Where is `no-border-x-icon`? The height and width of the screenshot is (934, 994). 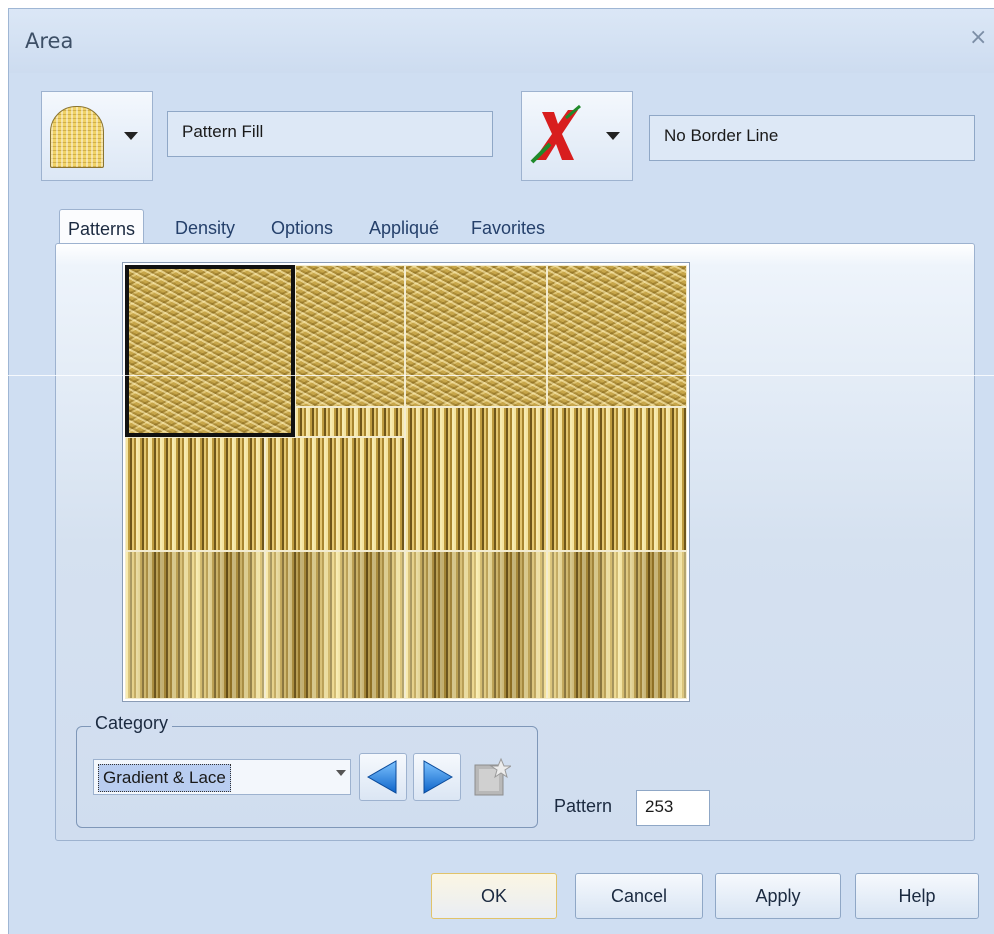
no-border-x-icon is located at coordinates (555, 134).